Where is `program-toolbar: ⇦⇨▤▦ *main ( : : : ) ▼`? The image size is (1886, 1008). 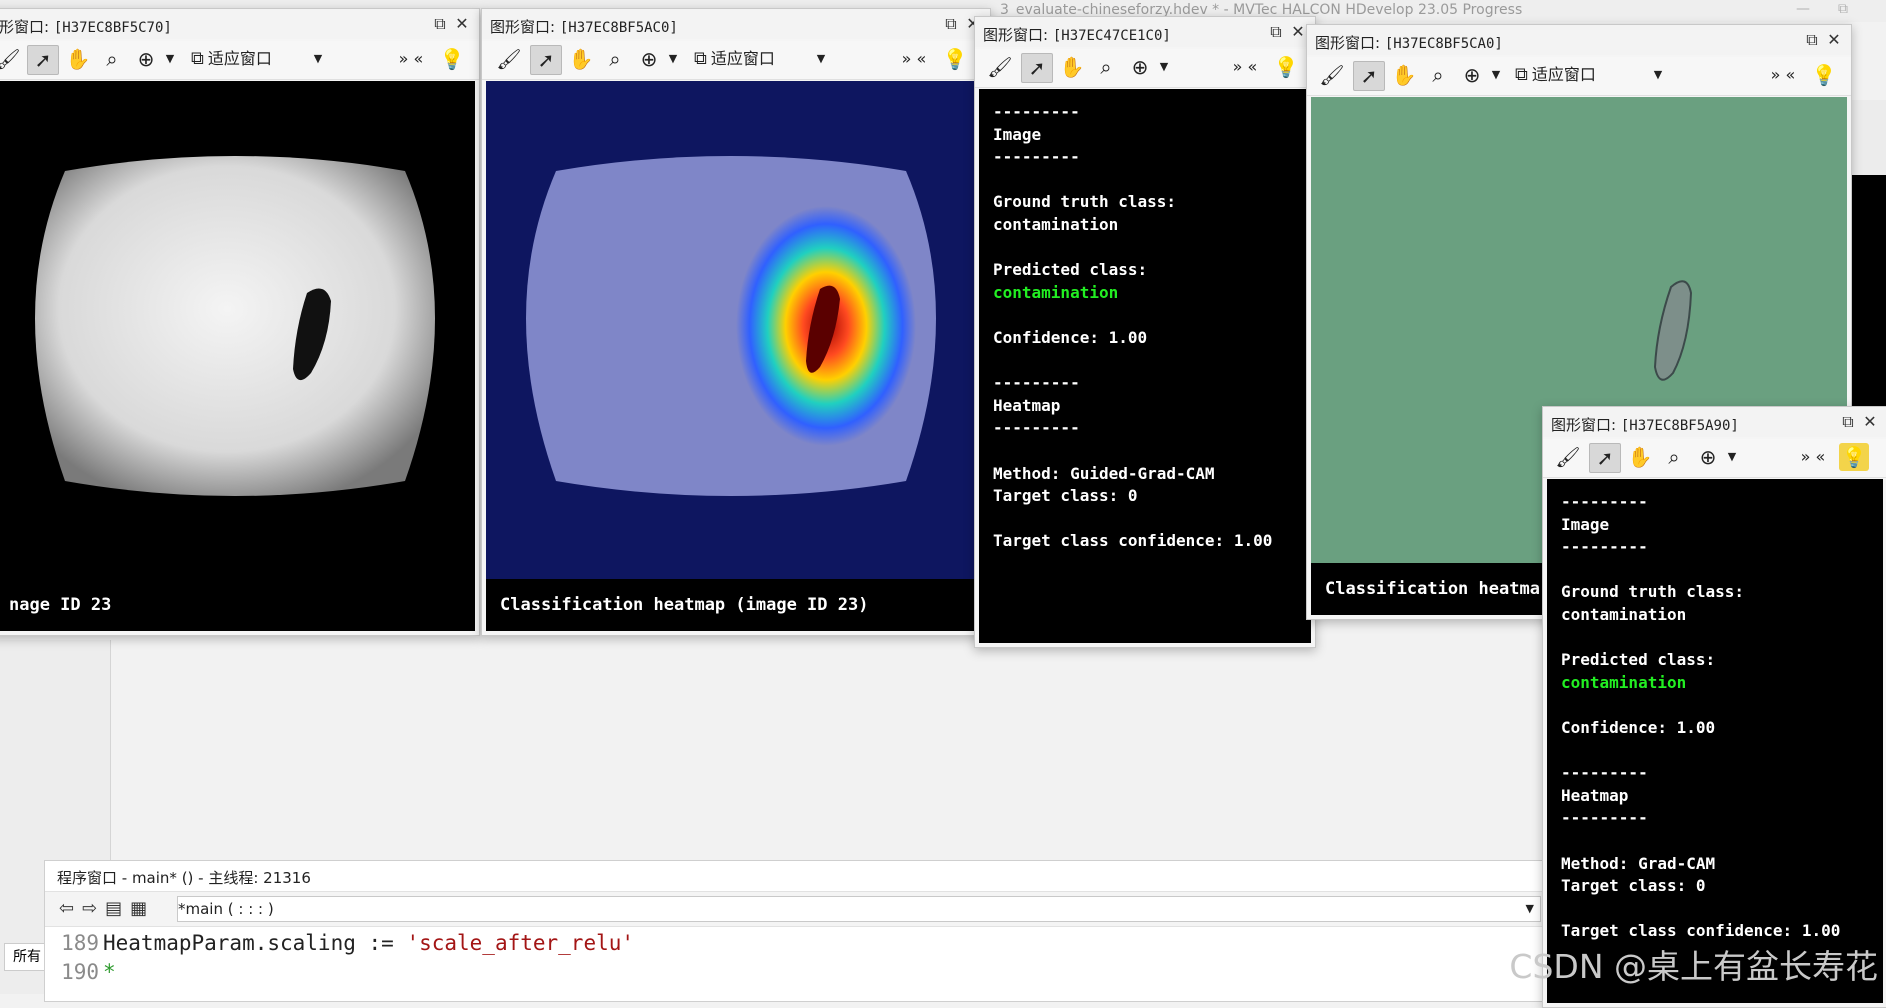
program-toolbar: ⇦⇨▤▦ *main ( : : : ) ▼ is located at coordinates (795, 909).